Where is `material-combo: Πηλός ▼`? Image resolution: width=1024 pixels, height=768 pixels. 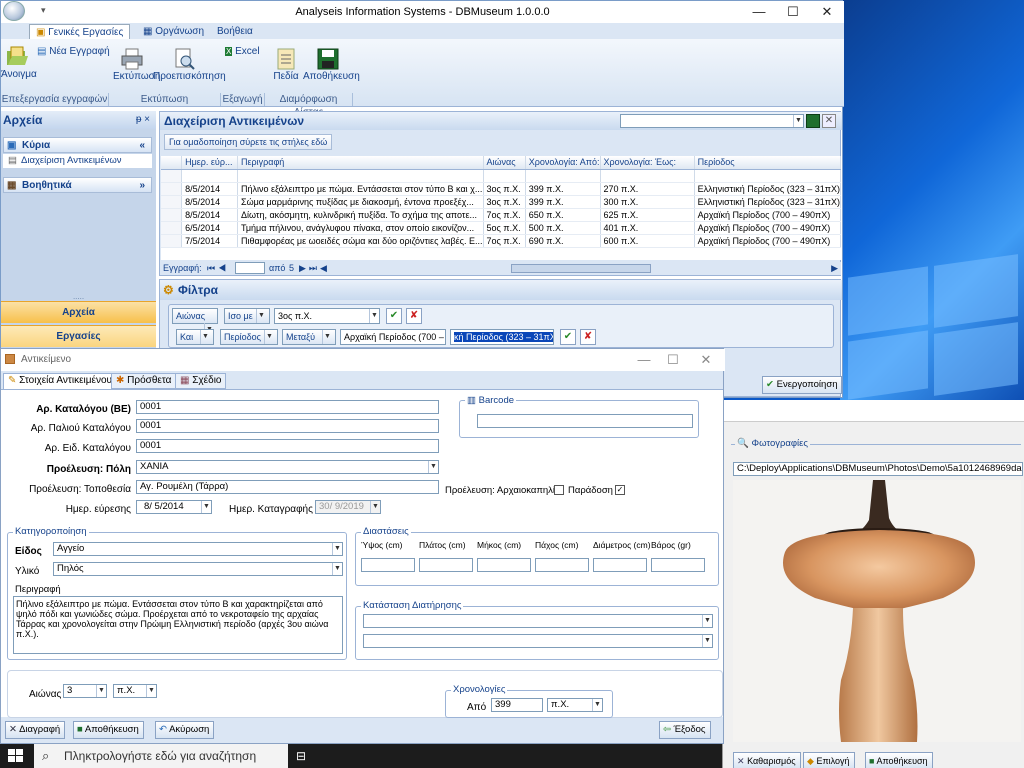
material-combo: Πηλός ▼ is located at coordinates (198, 569).